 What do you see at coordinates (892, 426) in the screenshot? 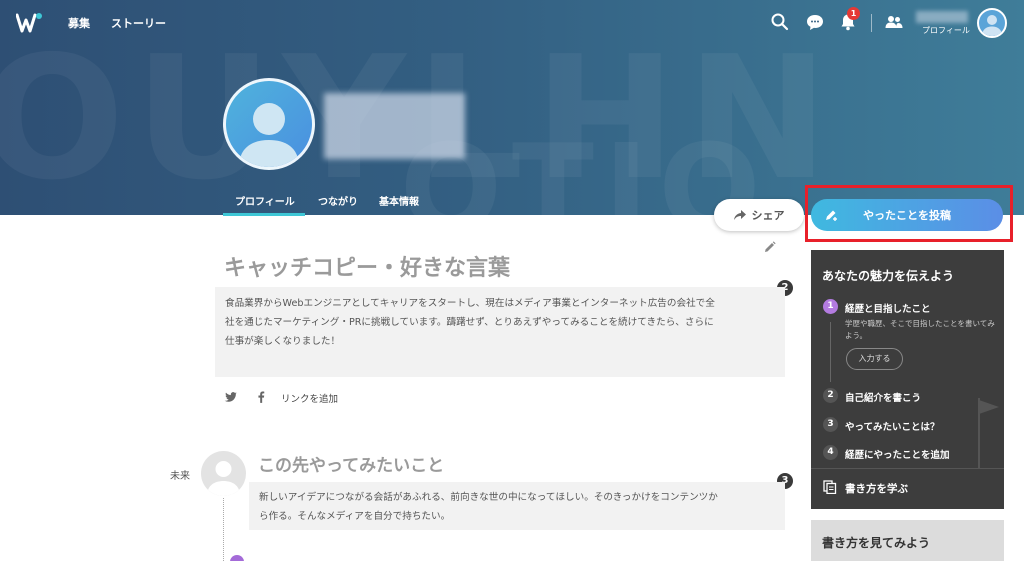
I see `step-label-want-to-do: やってみたいことは？` at bounding box center [892, 426].